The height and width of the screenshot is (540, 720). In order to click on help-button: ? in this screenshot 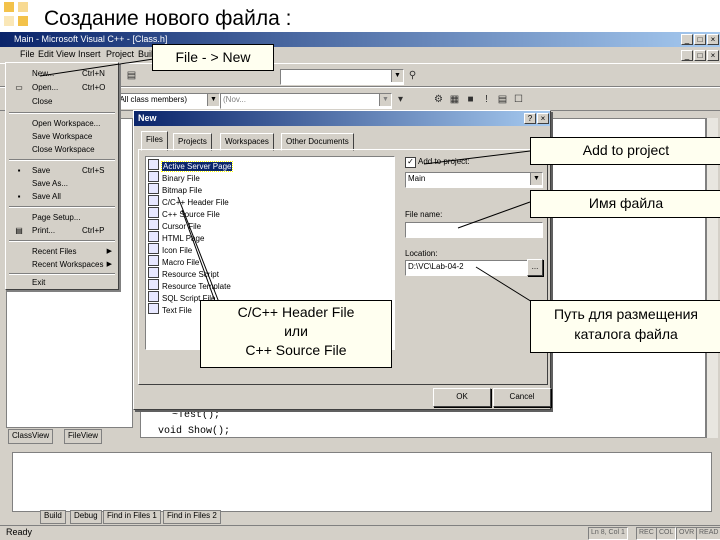, I will do `click(530, 118)`.